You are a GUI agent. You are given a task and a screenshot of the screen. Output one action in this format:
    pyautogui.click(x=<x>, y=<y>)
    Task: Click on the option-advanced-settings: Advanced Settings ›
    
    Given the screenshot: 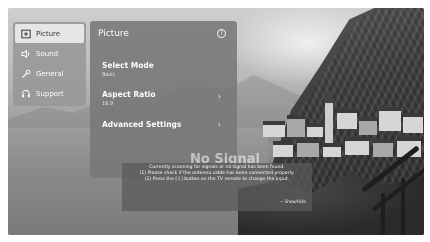 What is the action you would take?
    pyautogui.click(x=164, y=124)
    